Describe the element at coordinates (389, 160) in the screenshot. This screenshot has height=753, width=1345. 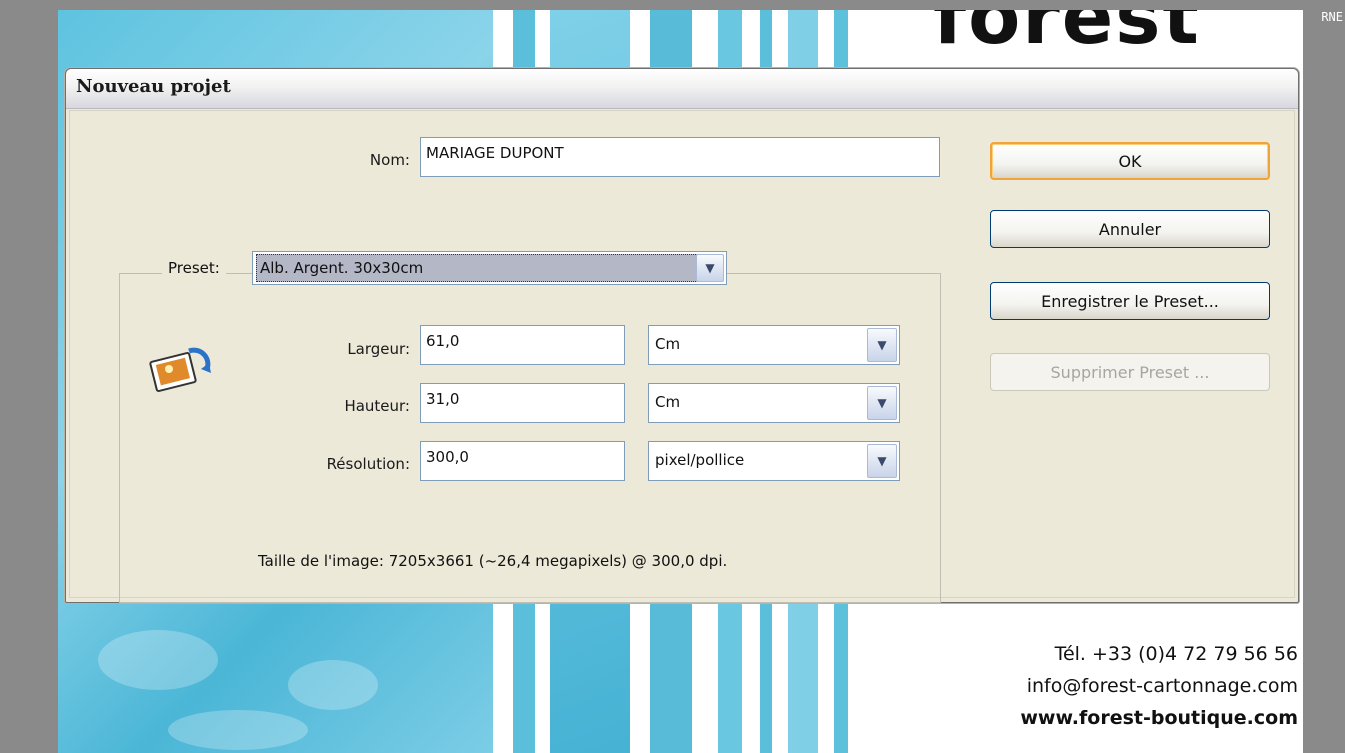
I see `name-label: Nom:` at that location.